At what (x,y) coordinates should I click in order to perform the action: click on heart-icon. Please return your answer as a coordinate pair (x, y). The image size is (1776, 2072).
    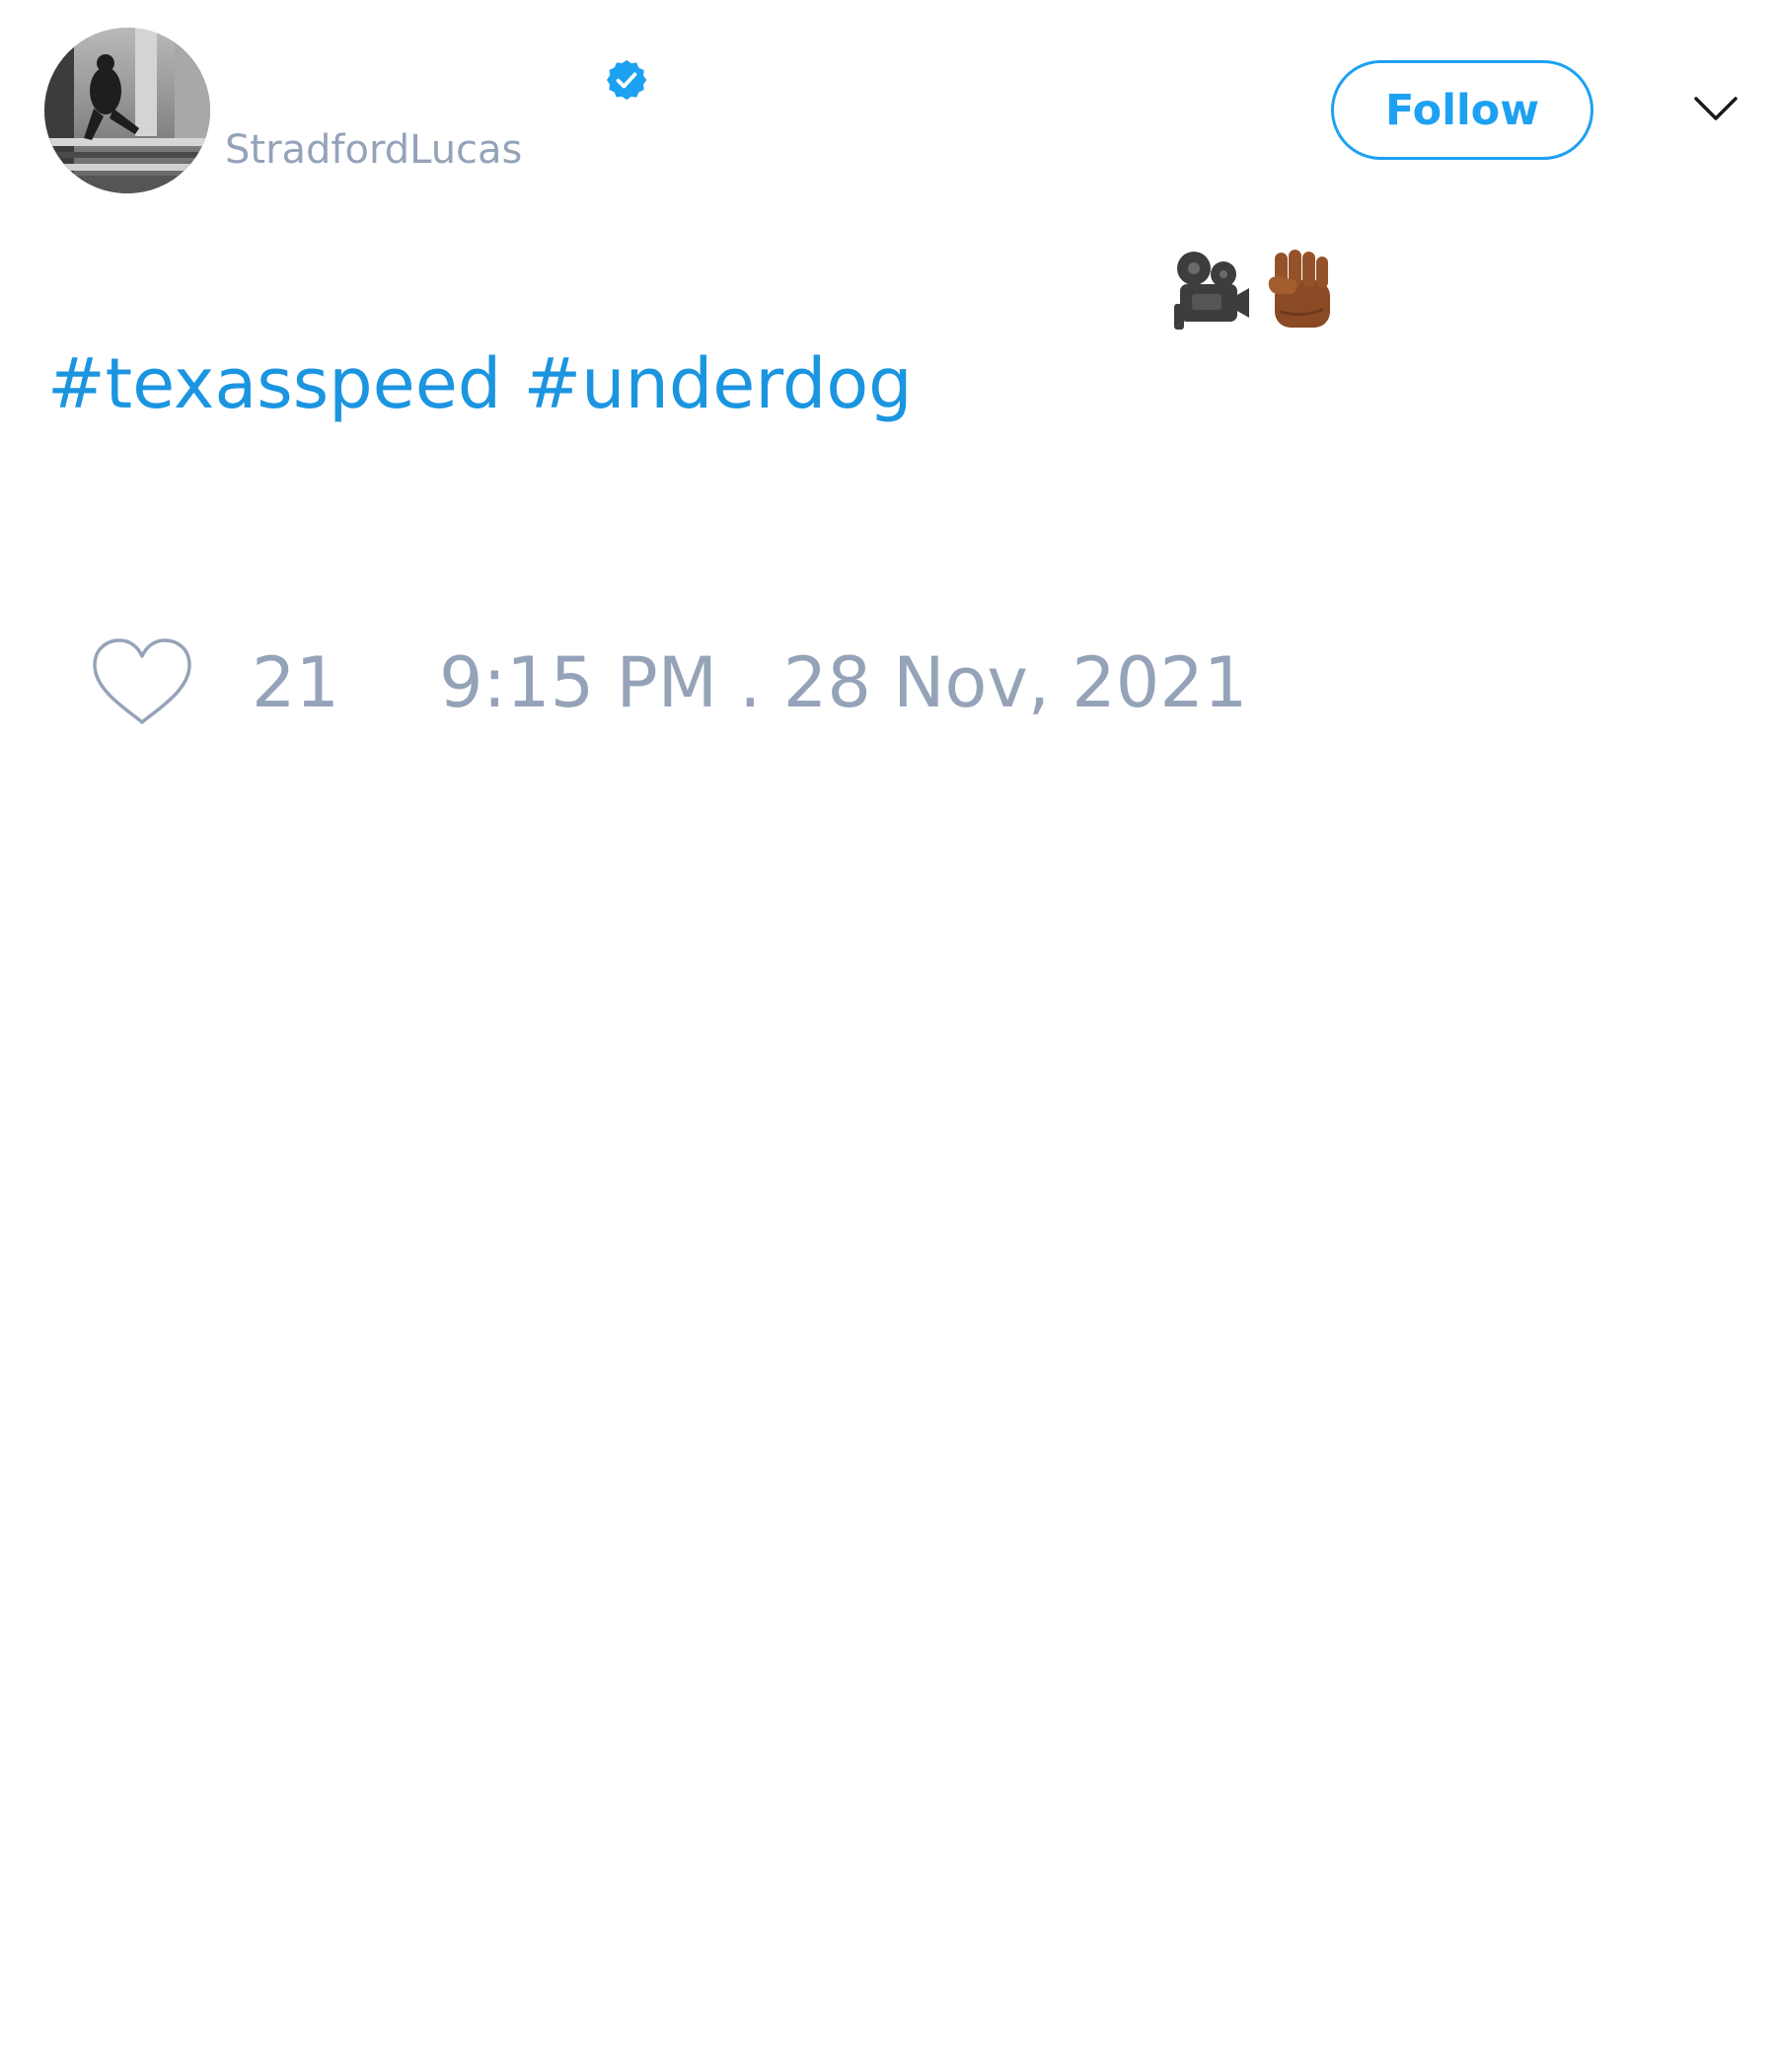
    Looking at the image, I should click on (142, 683).